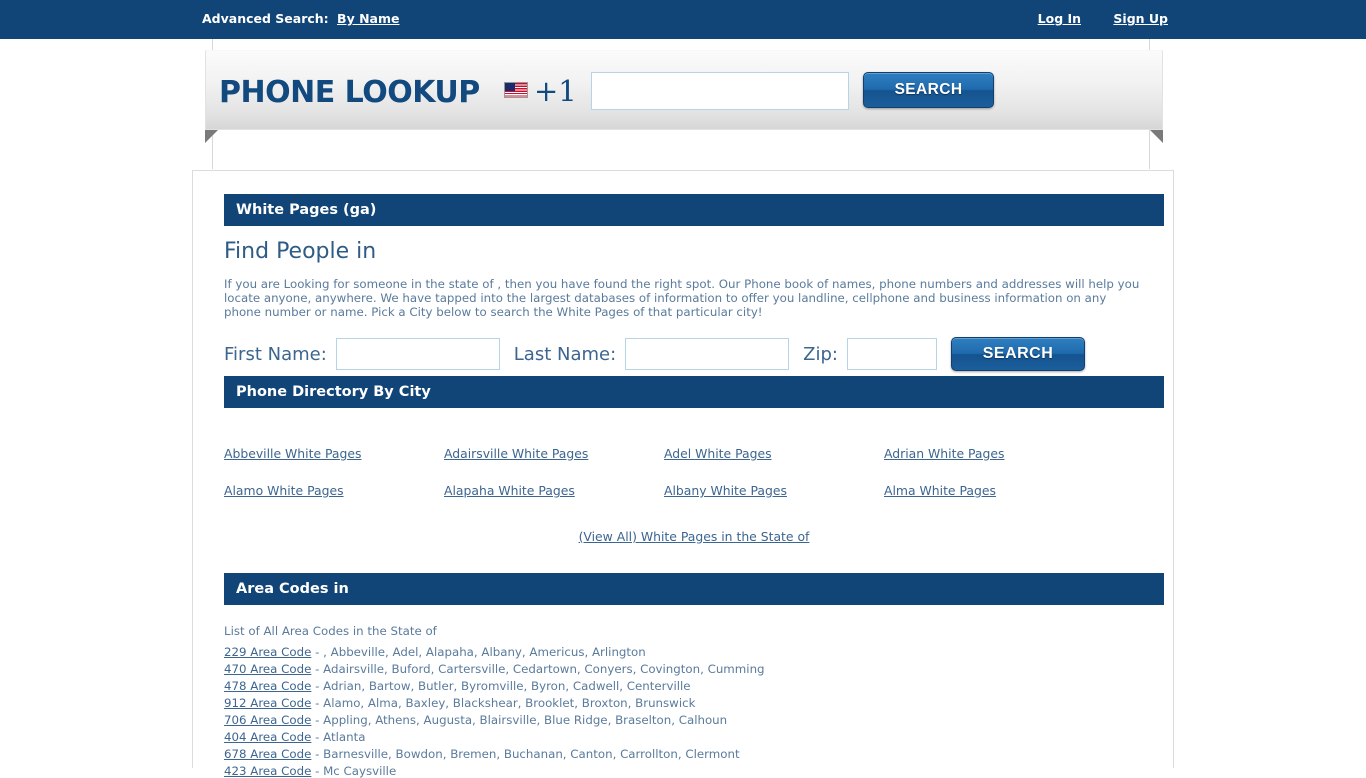  I want to click on area-code-link: 229 Area Code, so click(267, 652).